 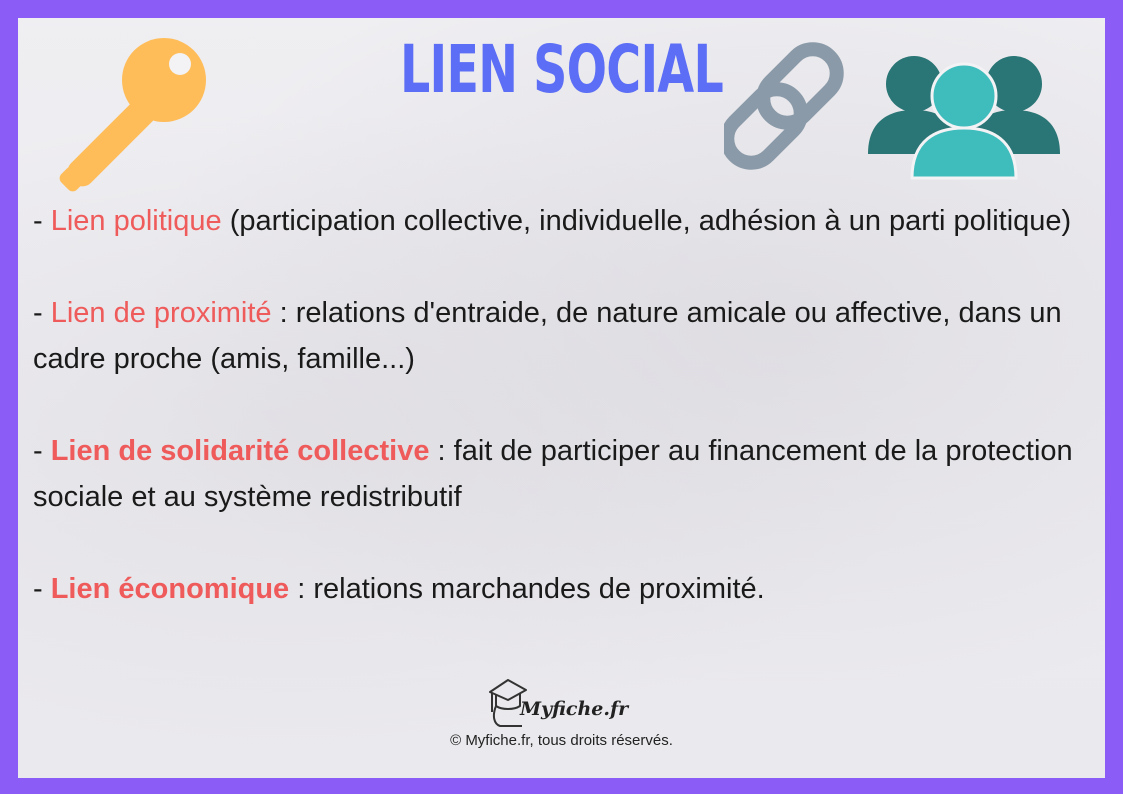 What do you see at coordinates (561, 740) in the screenshot?
I see `copyright-text: © Myfiche.fr, tous droits réservés.` at bounding box center [561, 740].